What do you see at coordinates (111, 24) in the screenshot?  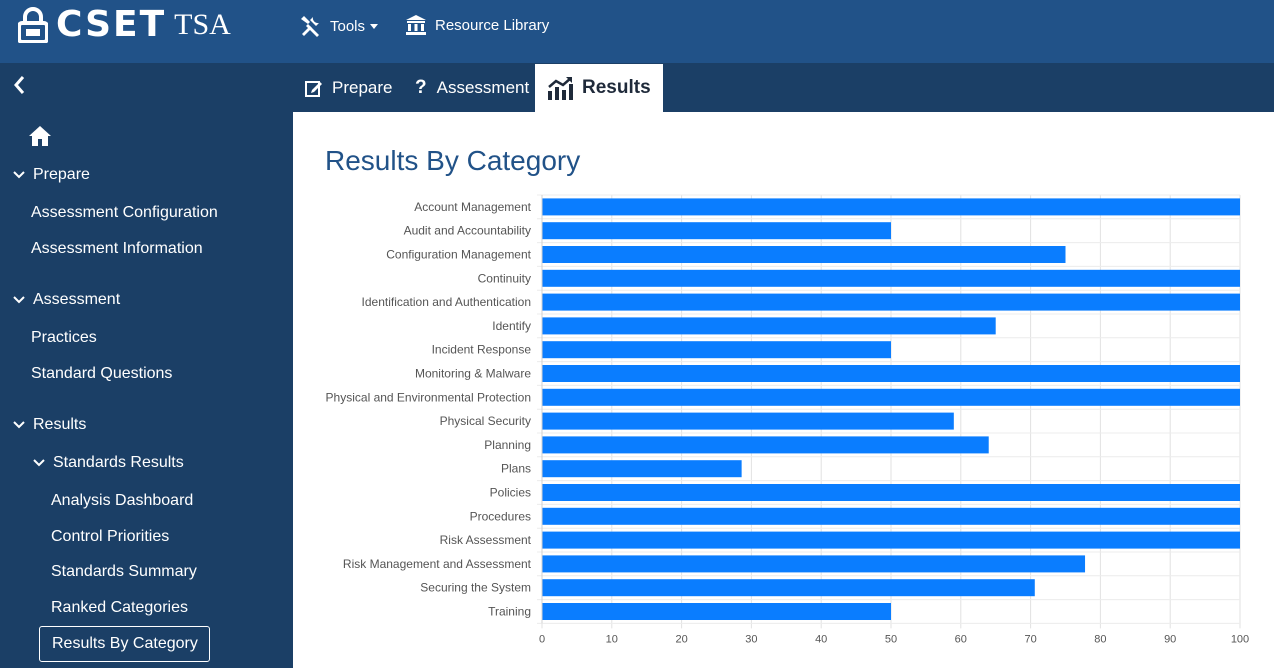 I see `logo-text: CSET` at bounding box center [111, 24].